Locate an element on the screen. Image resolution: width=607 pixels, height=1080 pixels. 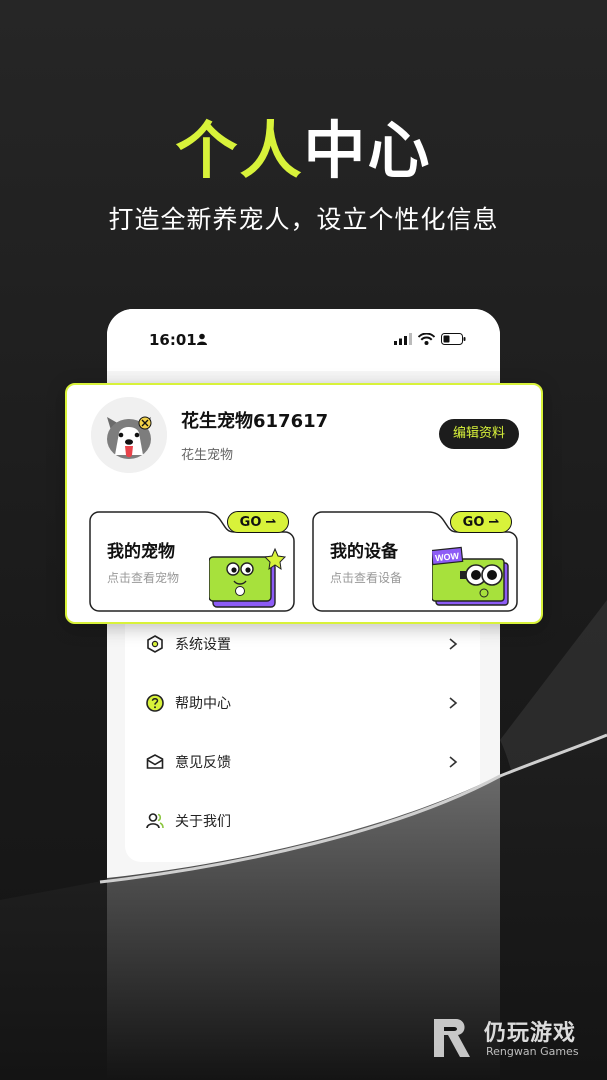
status-icons is located at coordinates (430, 339).